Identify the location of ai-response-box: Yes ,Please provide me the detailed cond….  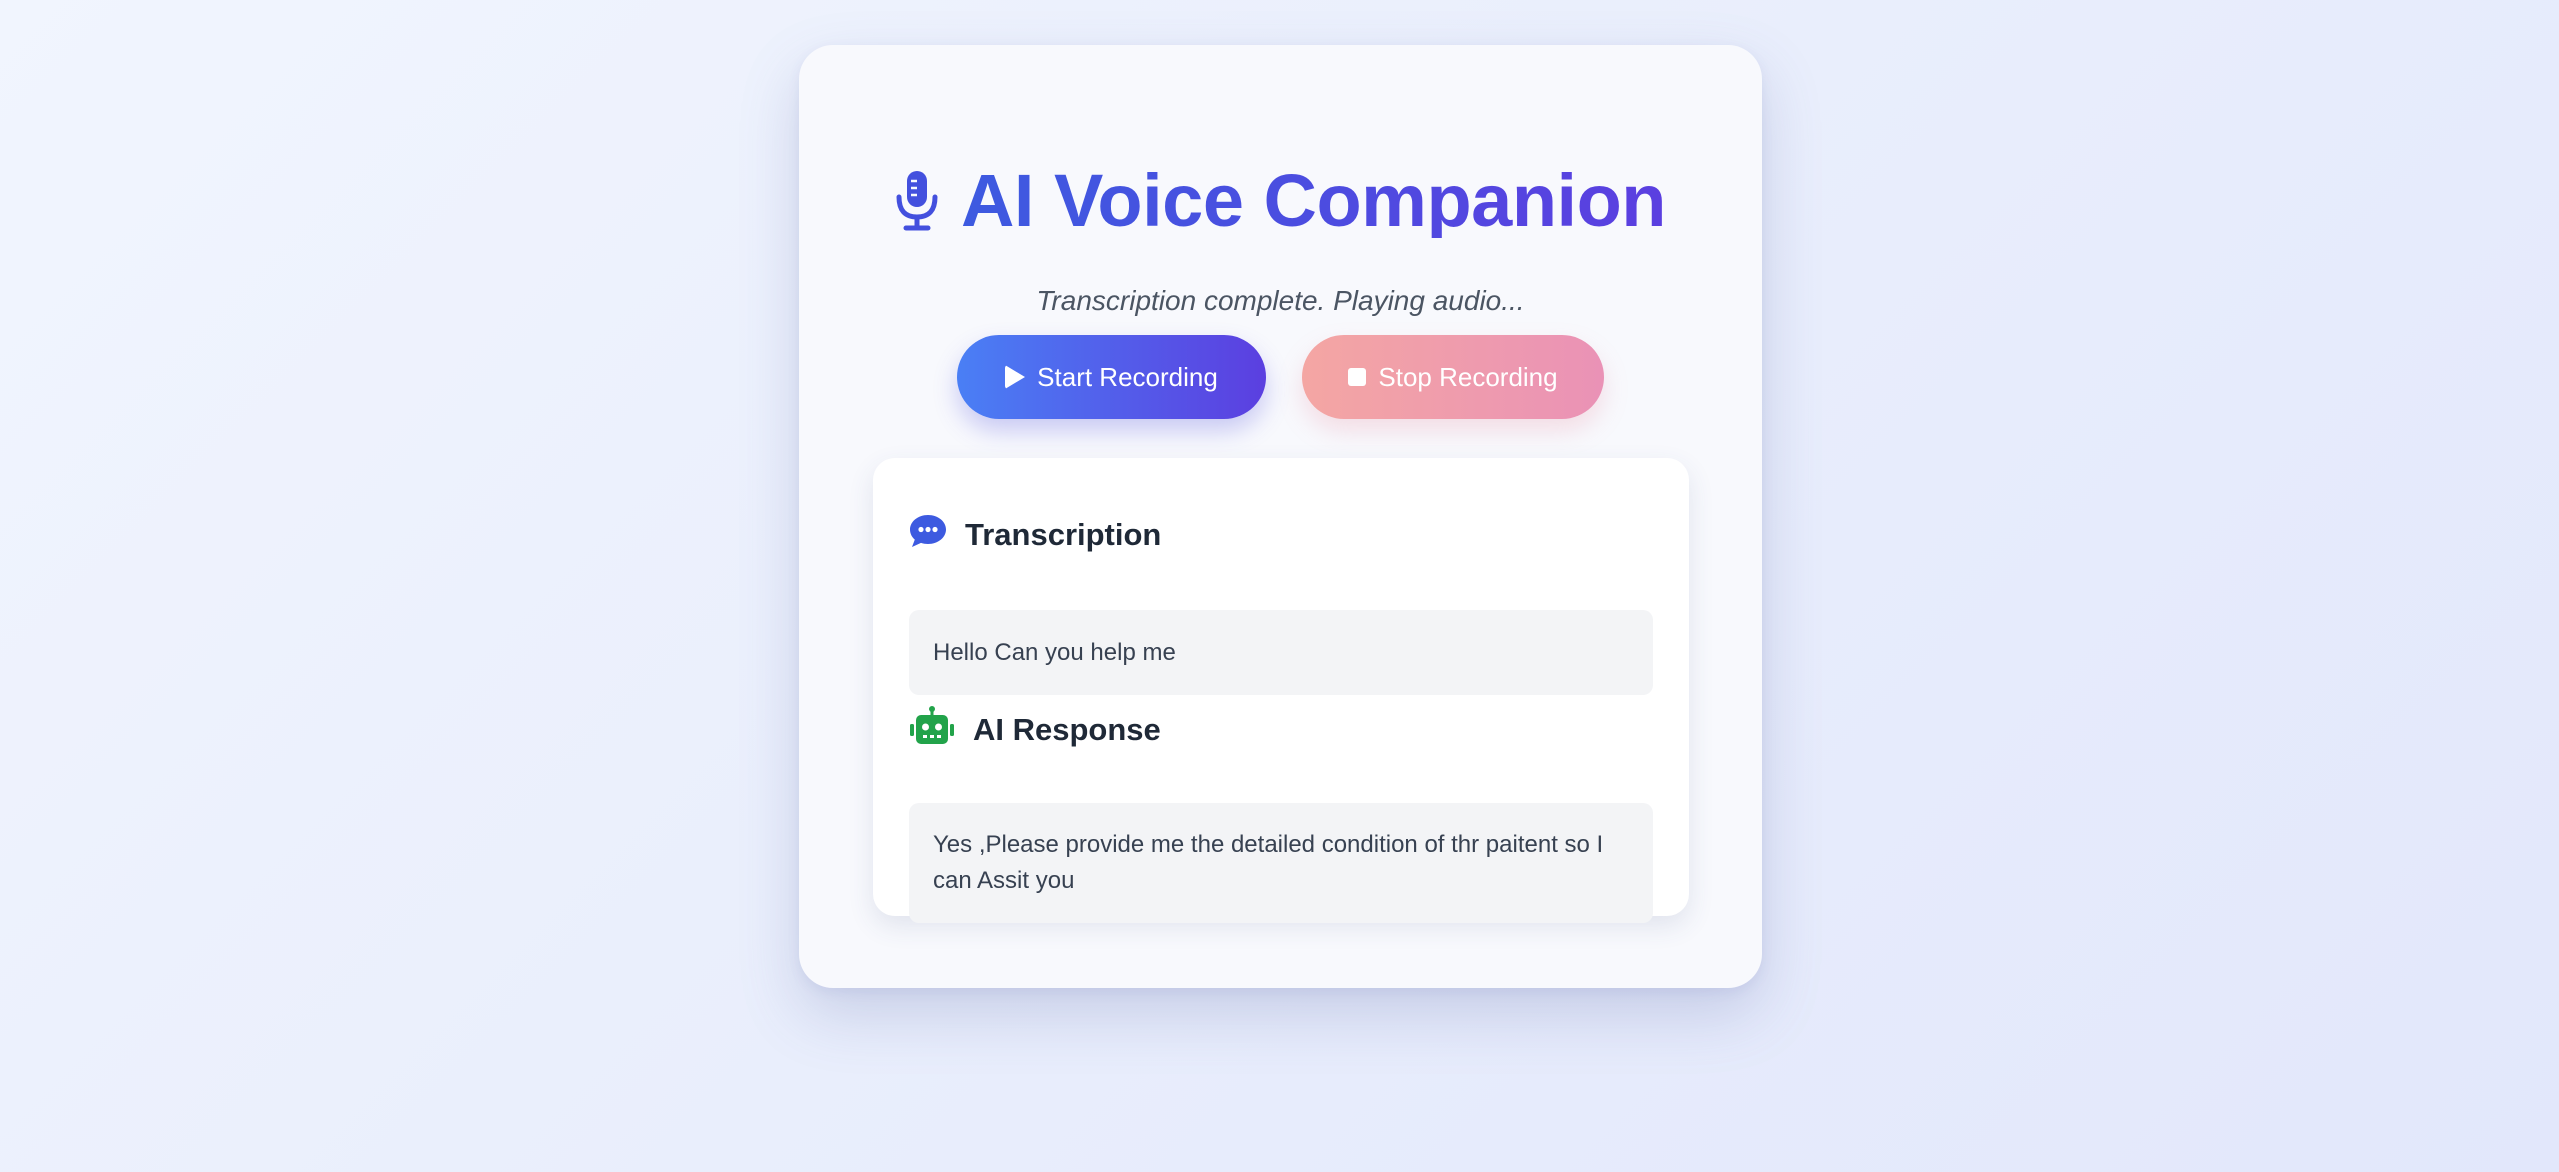
(1281, 863).